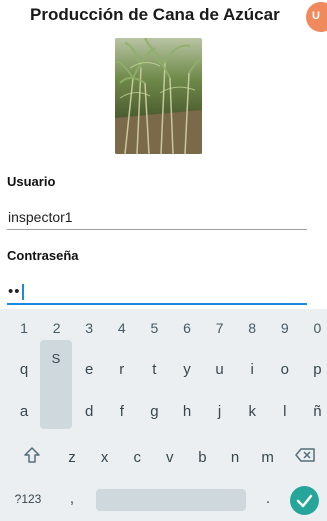  I want to click on backspace-icon, so click(305, 455).